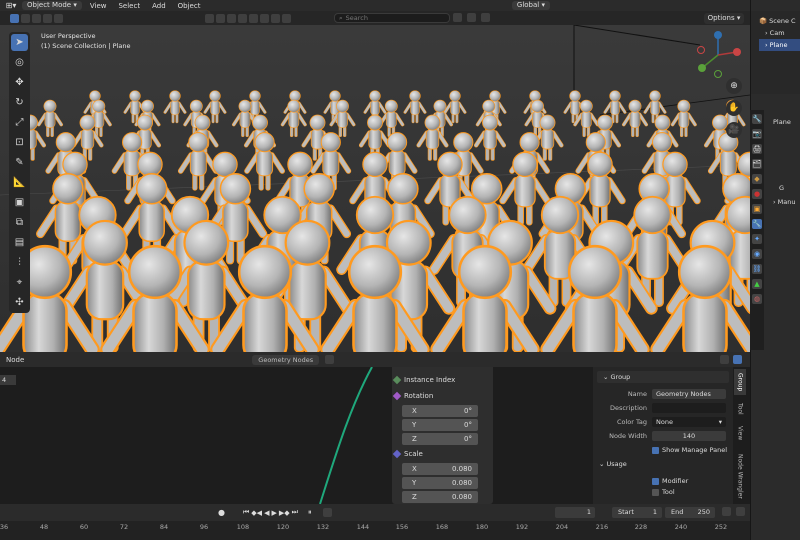 Image resolution: width=800 pixels, height=540 pixels. I want to click on select-box-button, so click(14, 18).